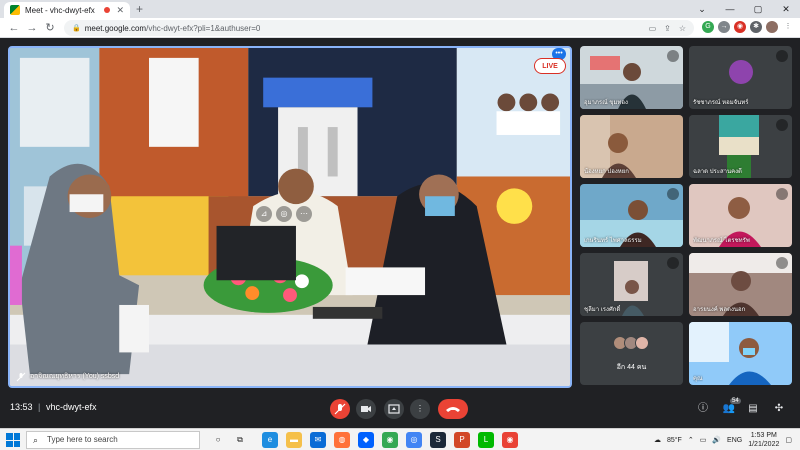 The height and width of the screenshot is (450, 800). Describe the element at coordinates (717, 172) in the screenshot. I see `participant-name: ฉลาด ประสานคงดี` at that location.